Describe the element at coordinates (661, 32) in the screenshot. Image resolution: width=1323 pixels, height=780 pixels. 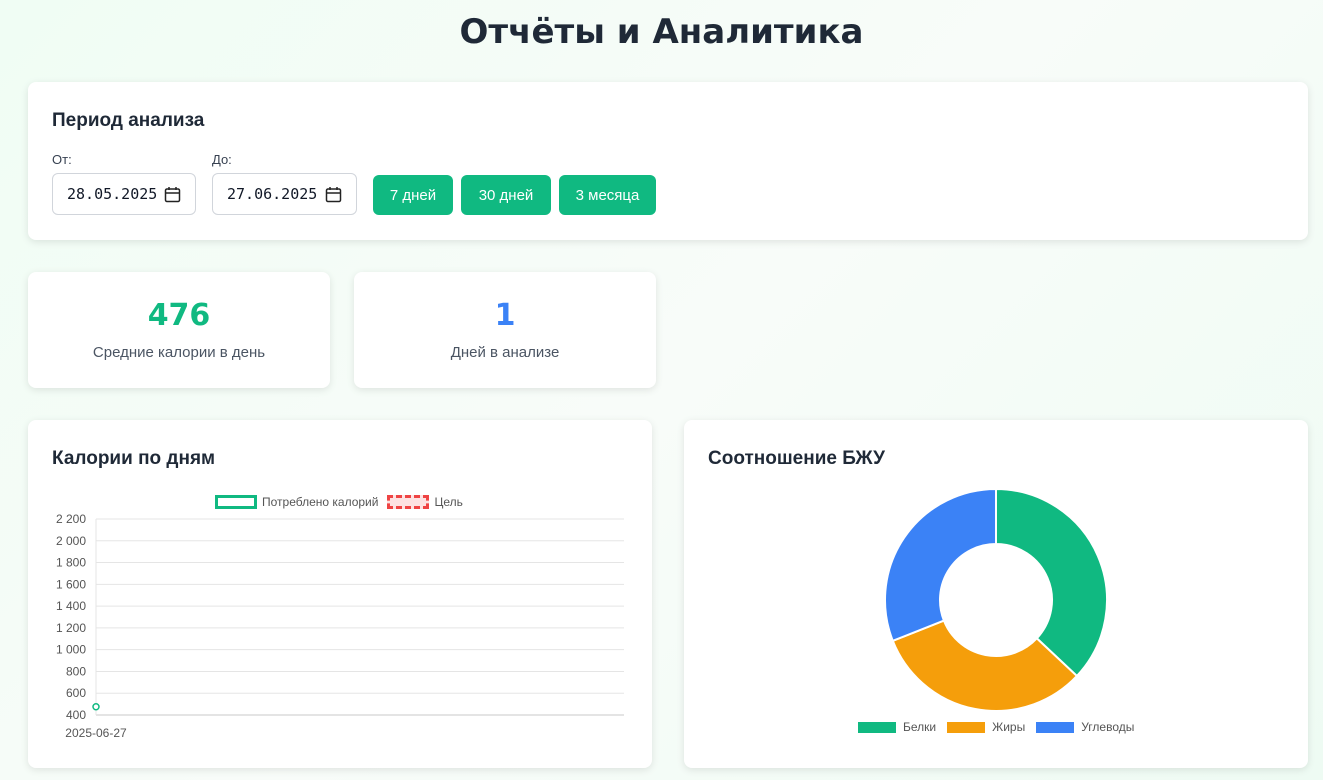
I see `page-title: Отчёты и Аналитика` at that location.